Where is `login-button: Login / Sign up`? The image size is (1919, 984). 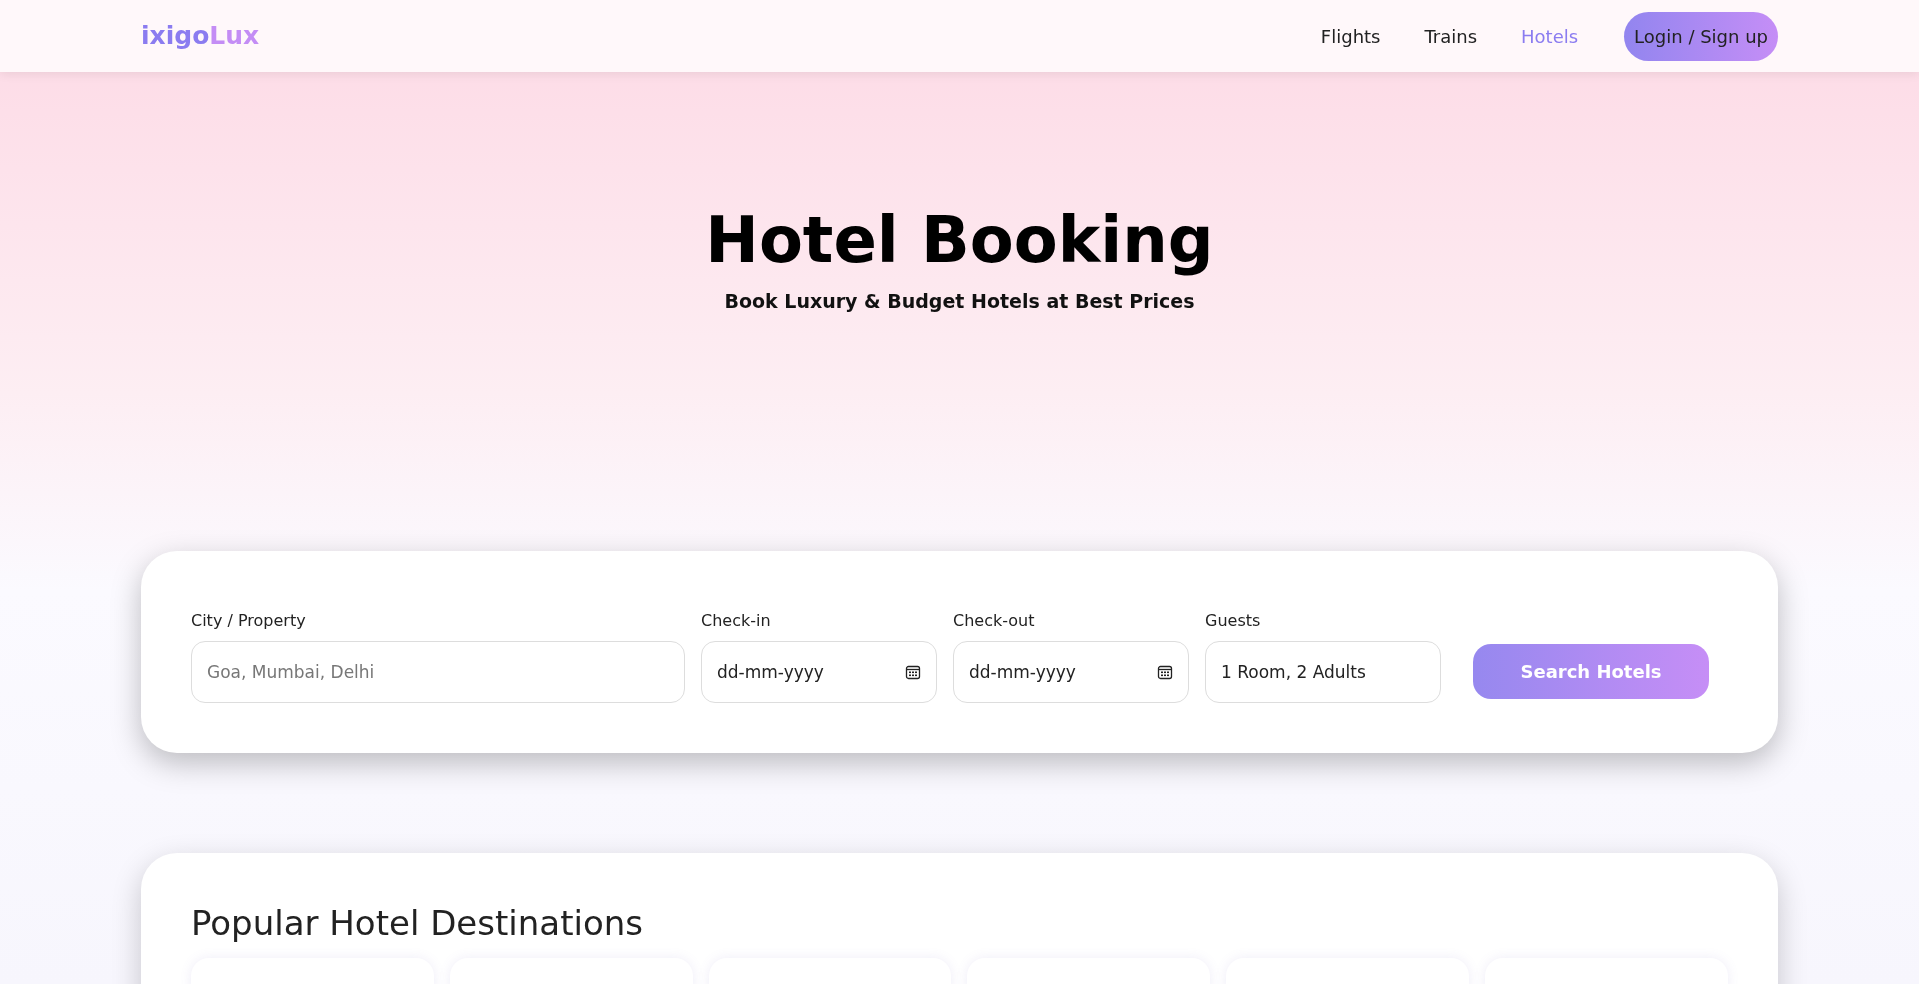 login-button: Login / Sign up is located at coordinates (1701, 36).